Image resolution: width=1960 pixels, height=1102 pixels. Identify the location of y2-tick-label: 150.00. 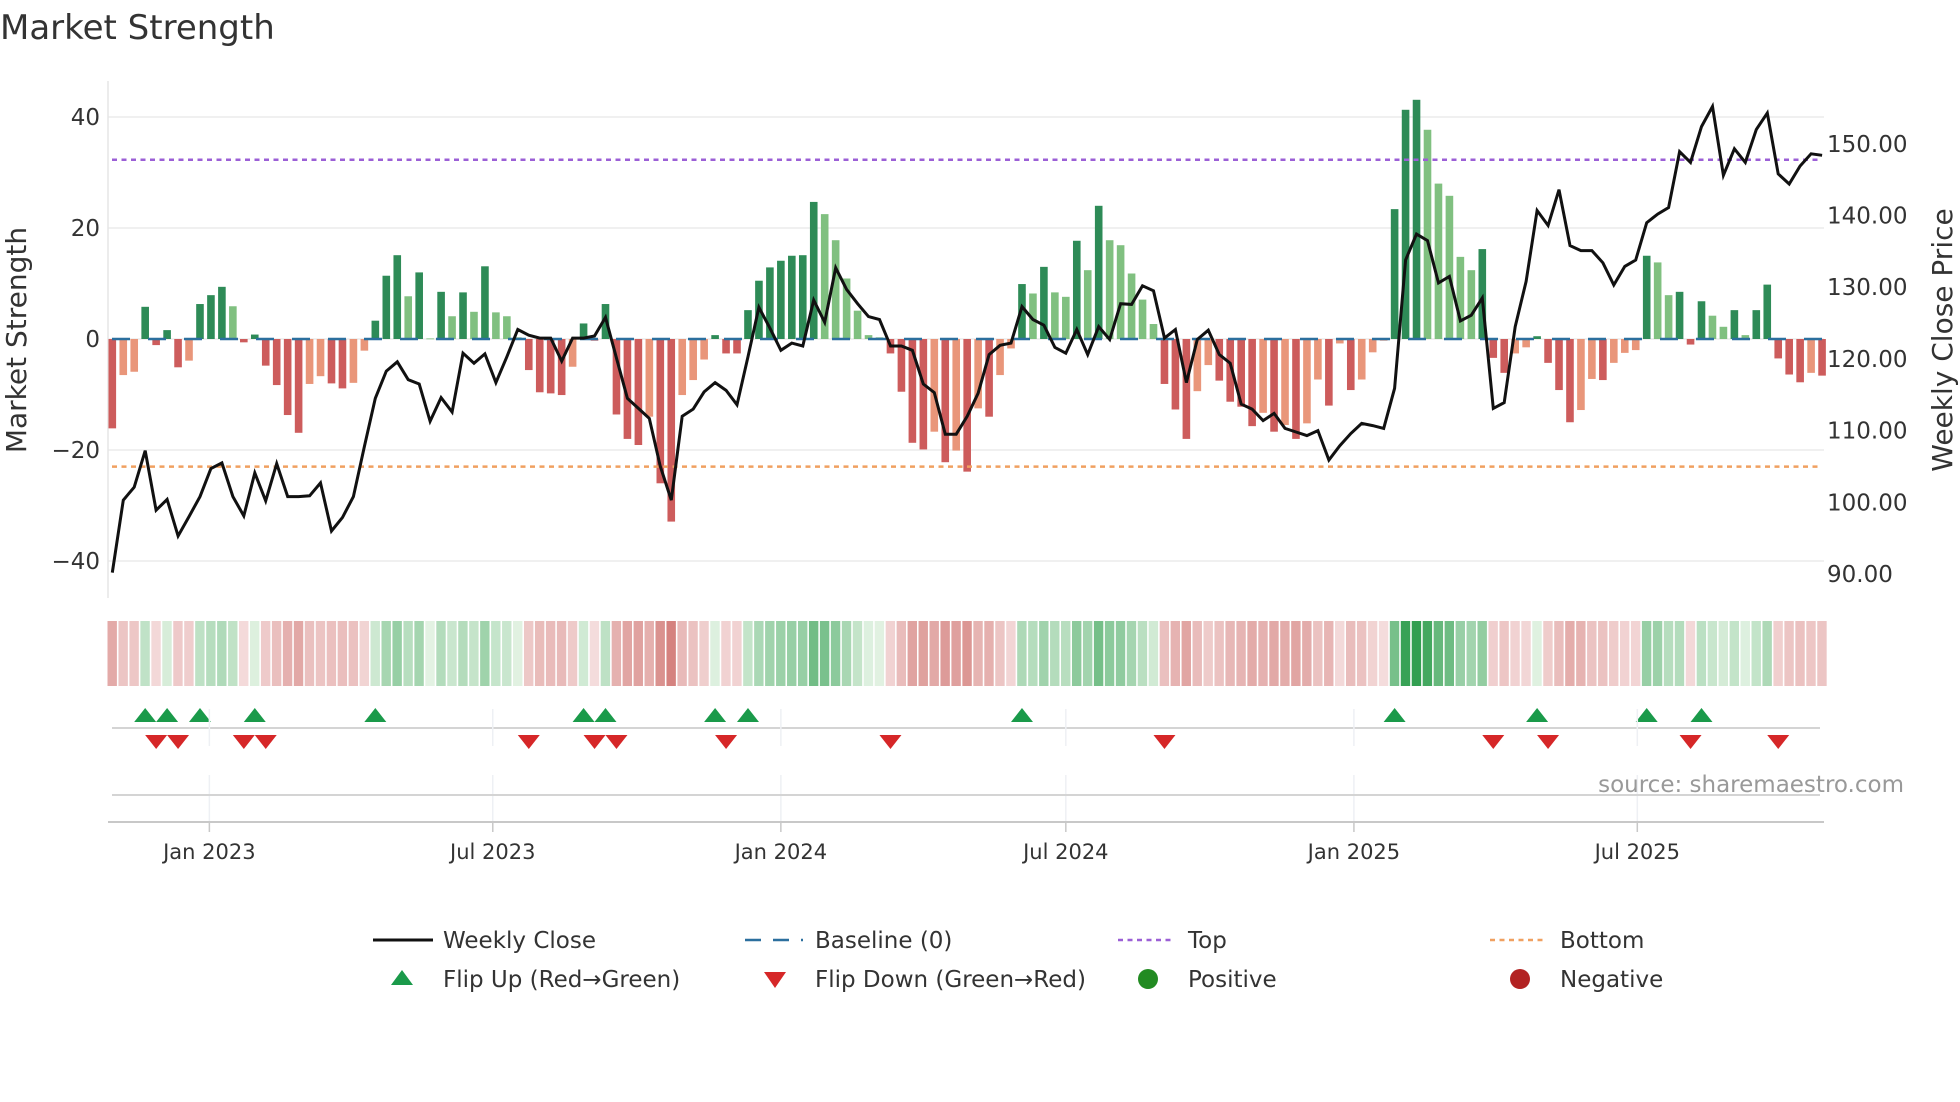
(1867, 145).